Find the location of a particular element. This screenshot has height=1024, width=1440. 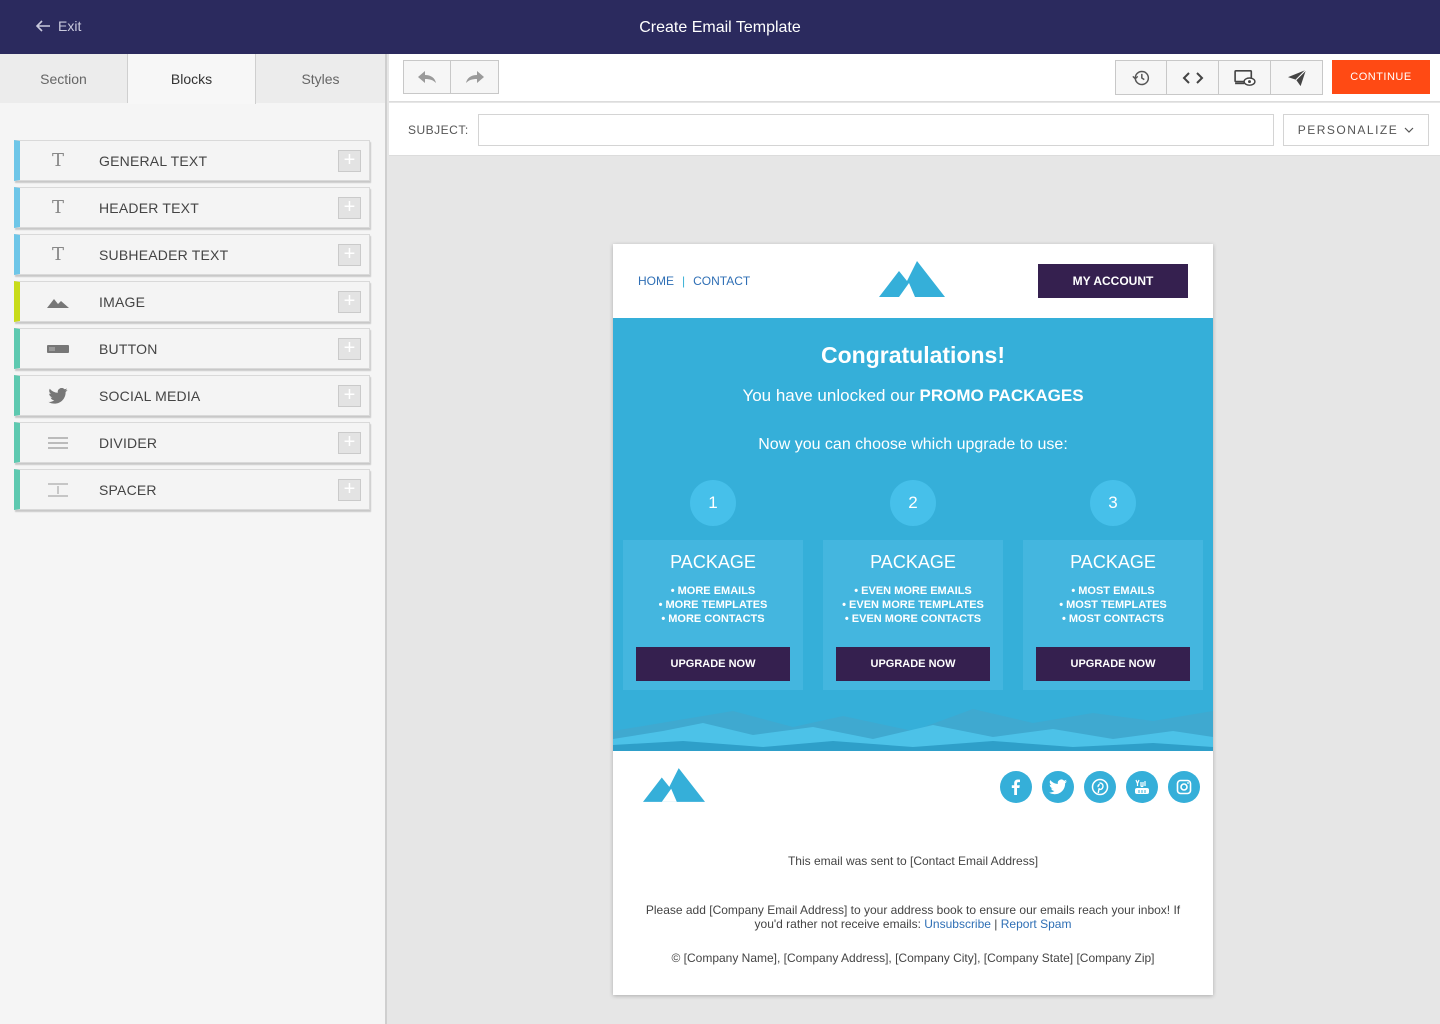

continue-button: CONTINUE is located at coordinates (1381, 77).